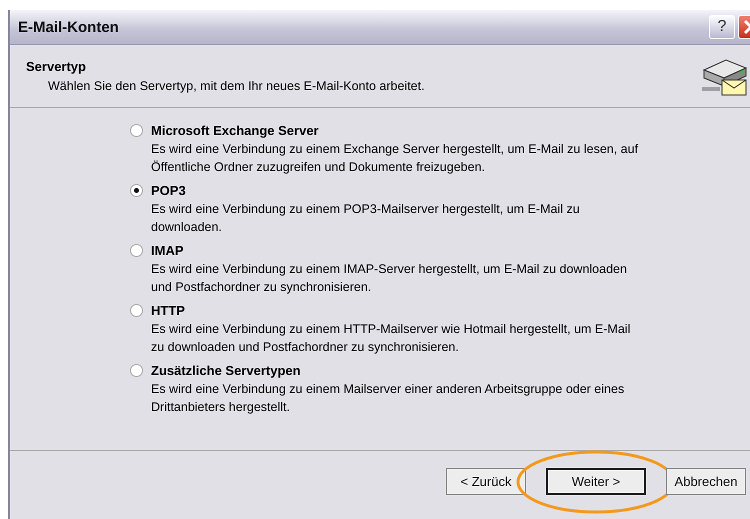 The width and height of the screenshot is (750, 519). What do you see at coordinates (389, 278) in the screenshot?
I see `option-description: Es wird eine Verbindung zu einem IMAP-Server hergestellt, um E-Mail zu downloaden und Postfachordner zu synchronisieren.` at bounding box center [389, 278].